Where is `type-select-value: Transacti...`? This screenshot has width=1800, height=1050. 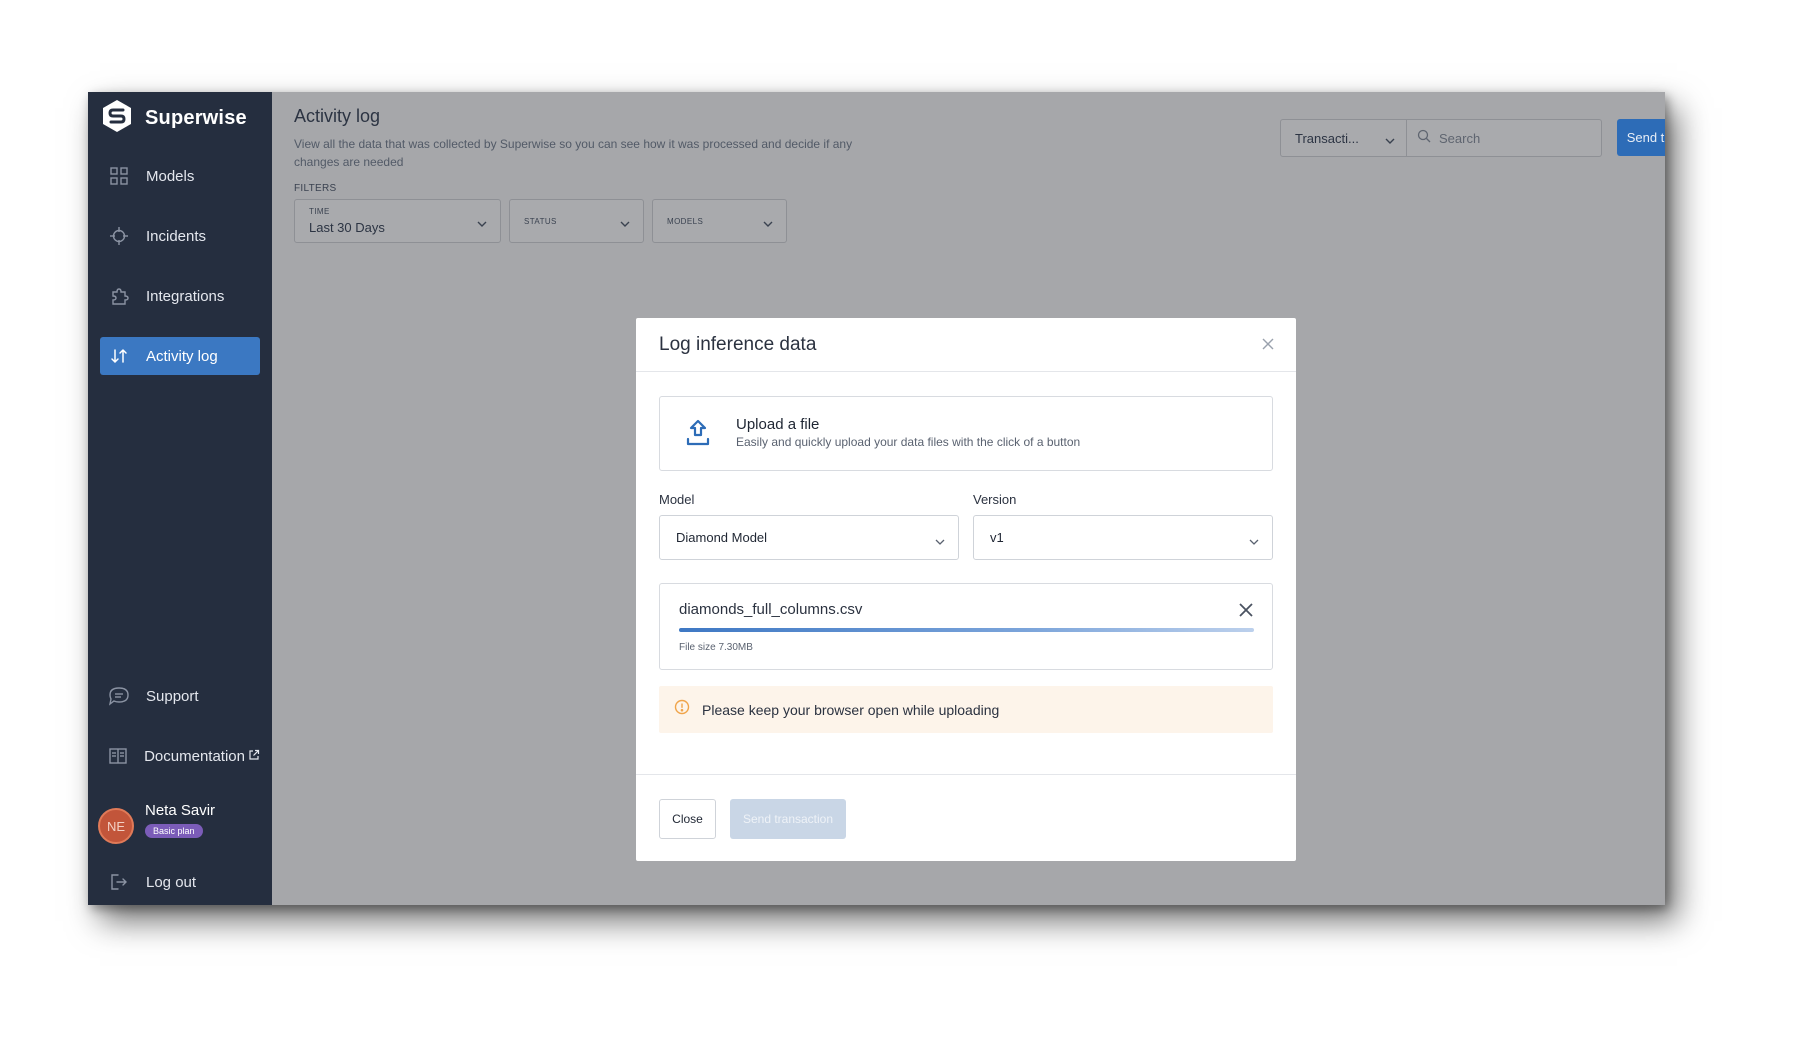 type-select-value: Transacti... is located at coordinates (1327, 138).